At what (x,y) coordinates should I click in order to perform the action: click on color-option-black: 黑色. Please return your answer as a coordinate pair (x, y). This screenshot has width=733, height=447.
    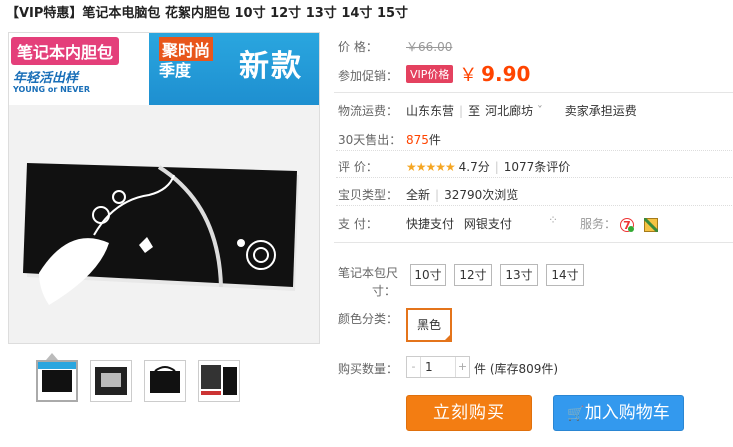
    Looking at the image, I should click on (429, 325).